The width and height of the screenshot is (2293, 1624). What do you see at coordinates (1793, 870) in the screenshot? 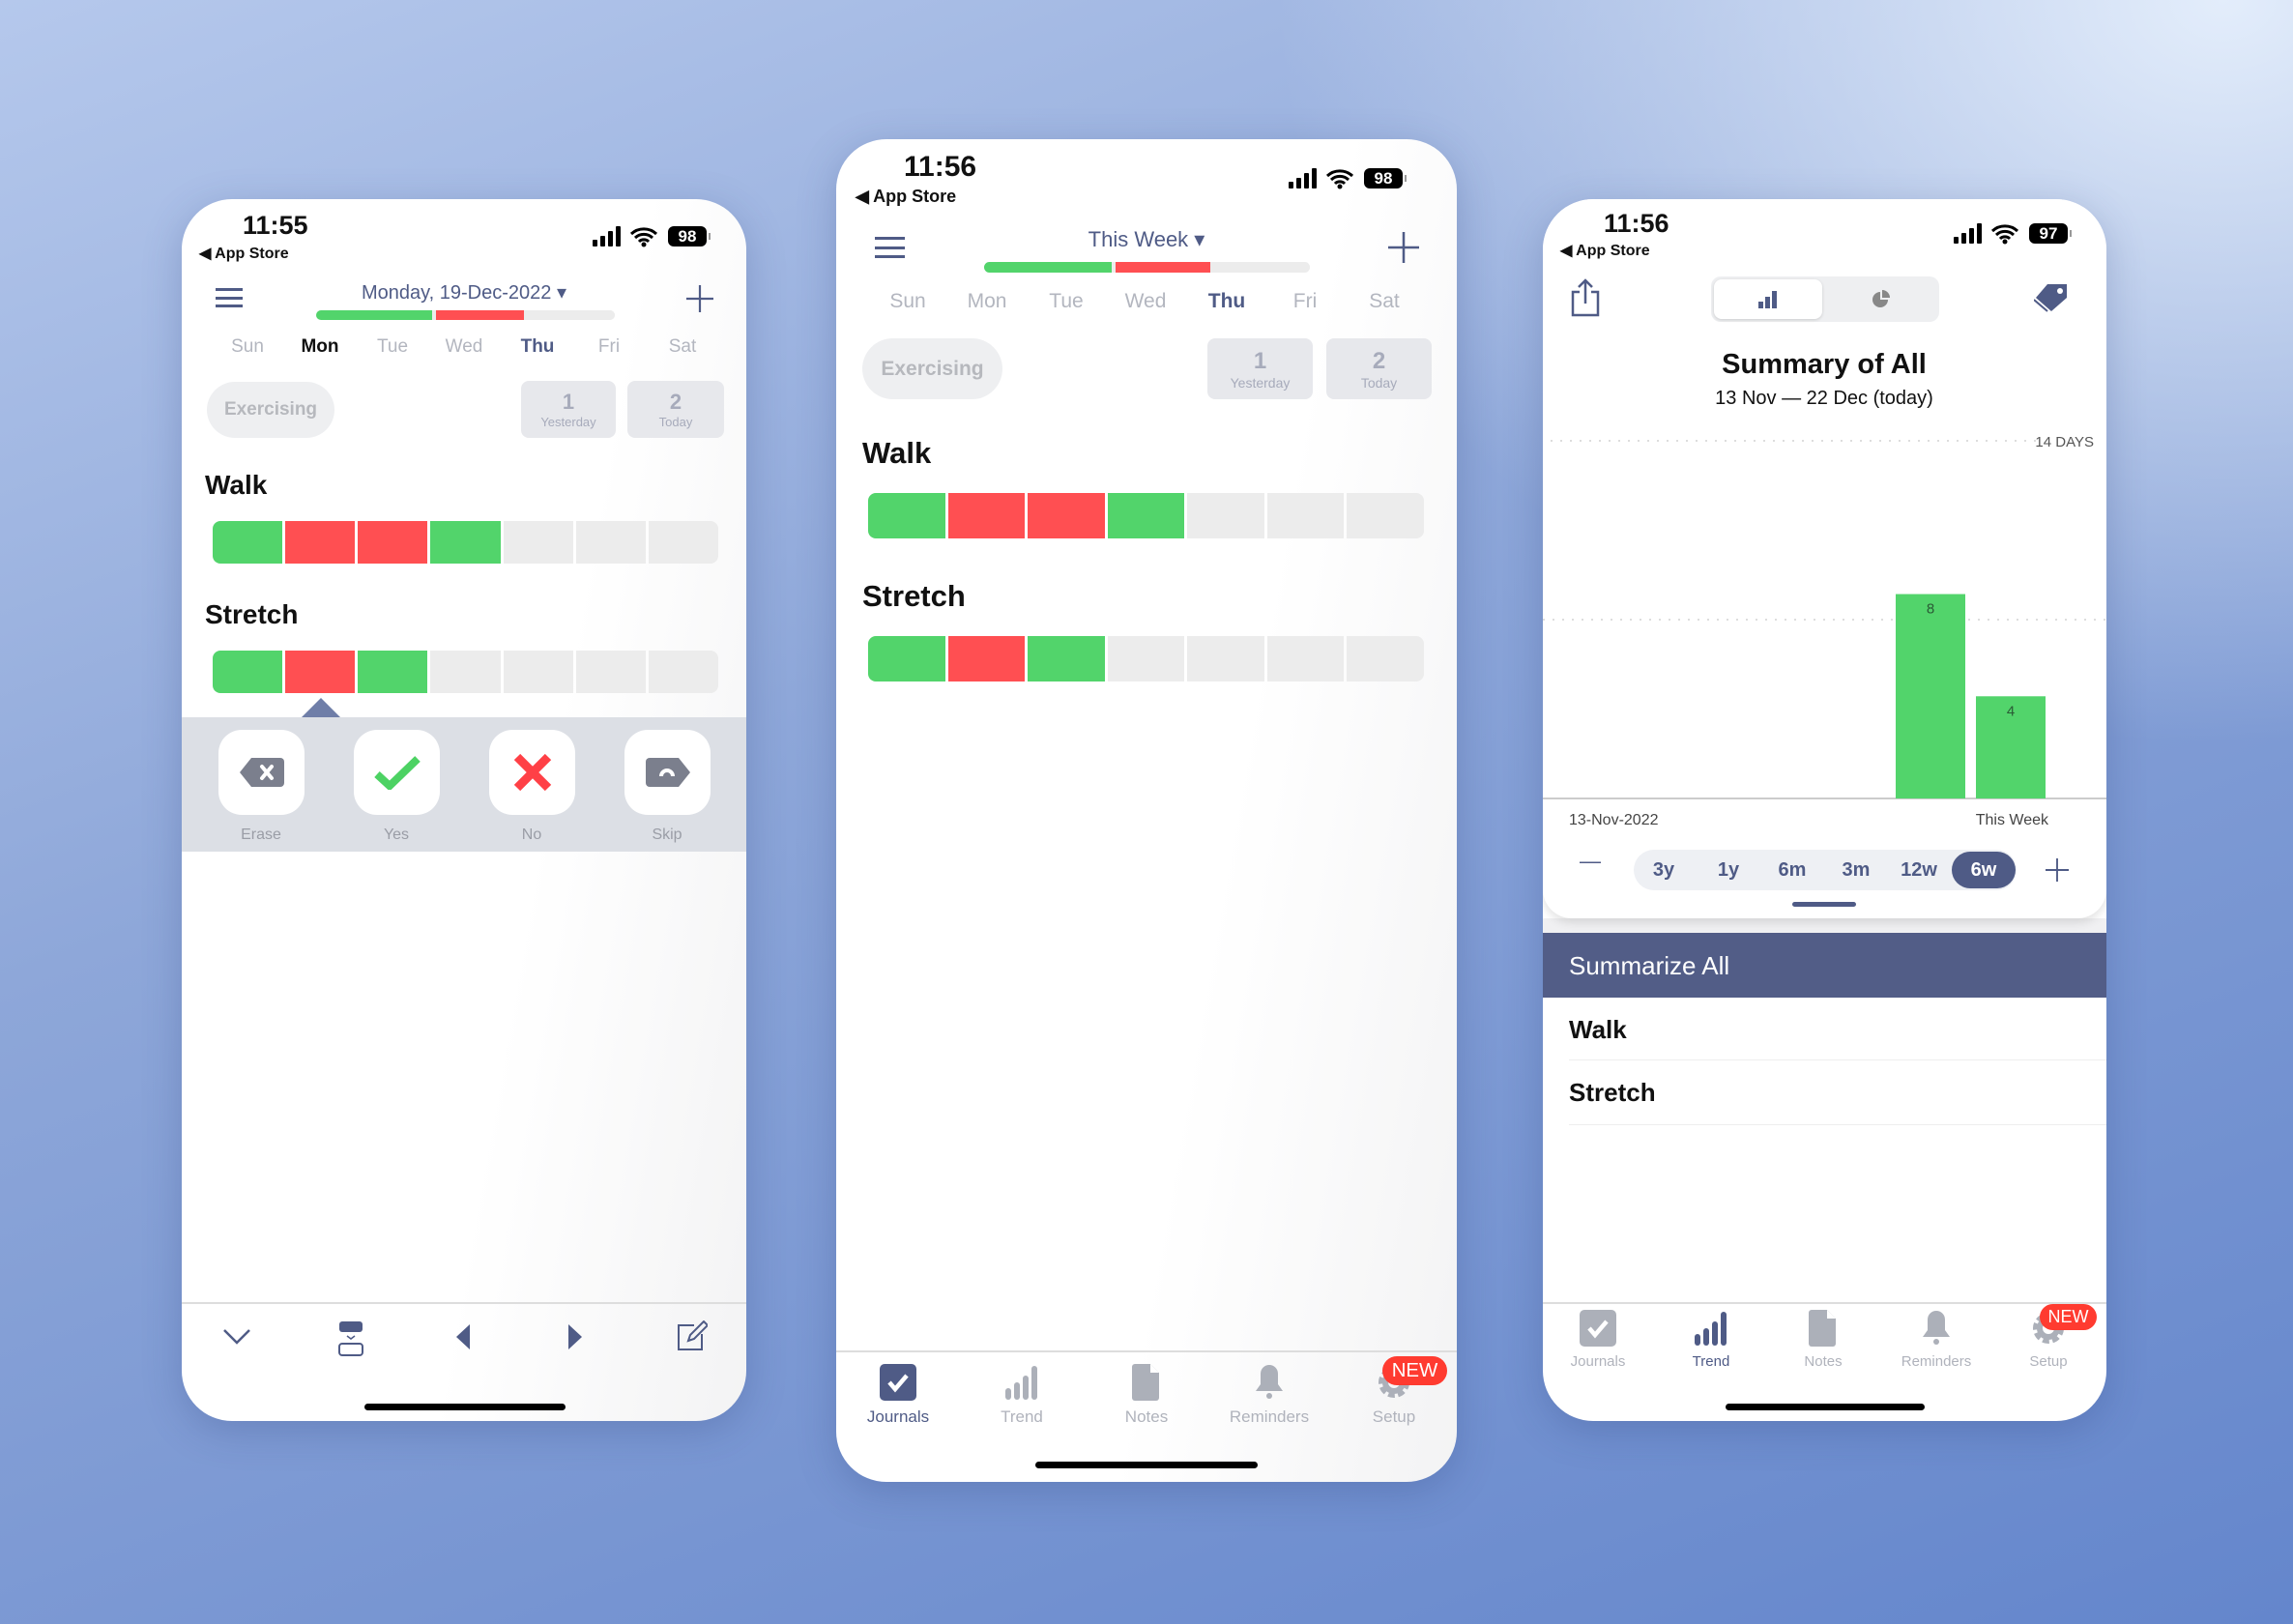
I see `range-6m: 6m` at bounding box center [1793, 870].